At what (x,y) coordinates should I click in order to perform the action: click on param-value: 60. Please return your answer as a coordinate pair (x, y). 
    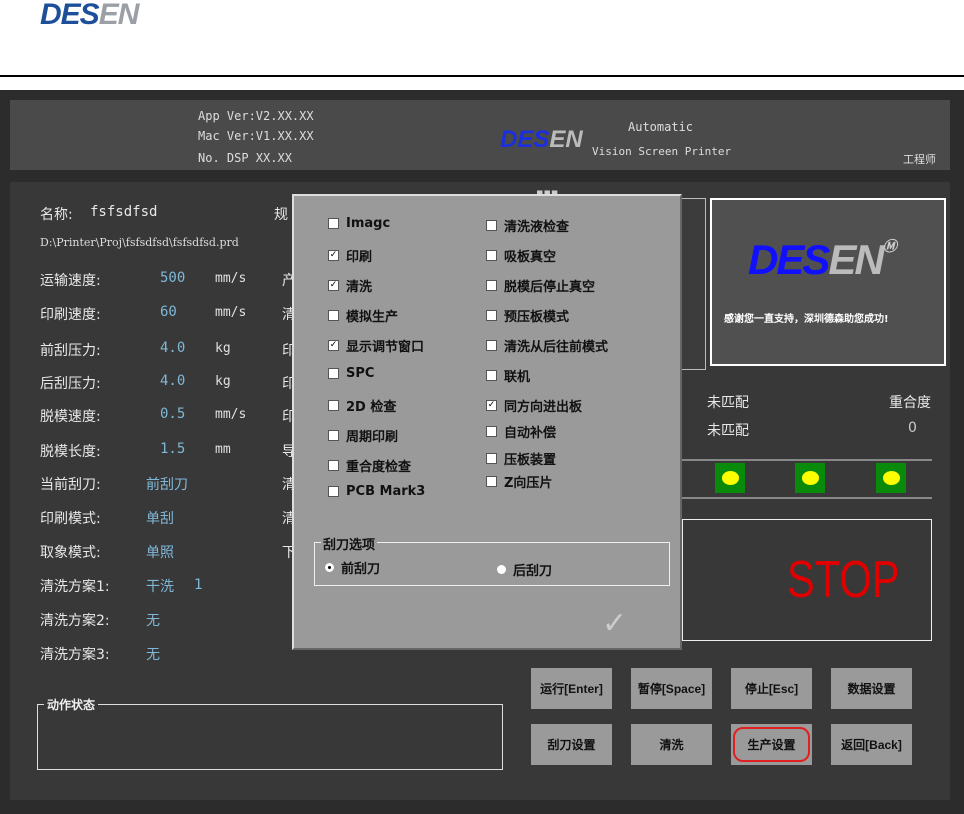
    Looking at the image, I should click on (168, 312).